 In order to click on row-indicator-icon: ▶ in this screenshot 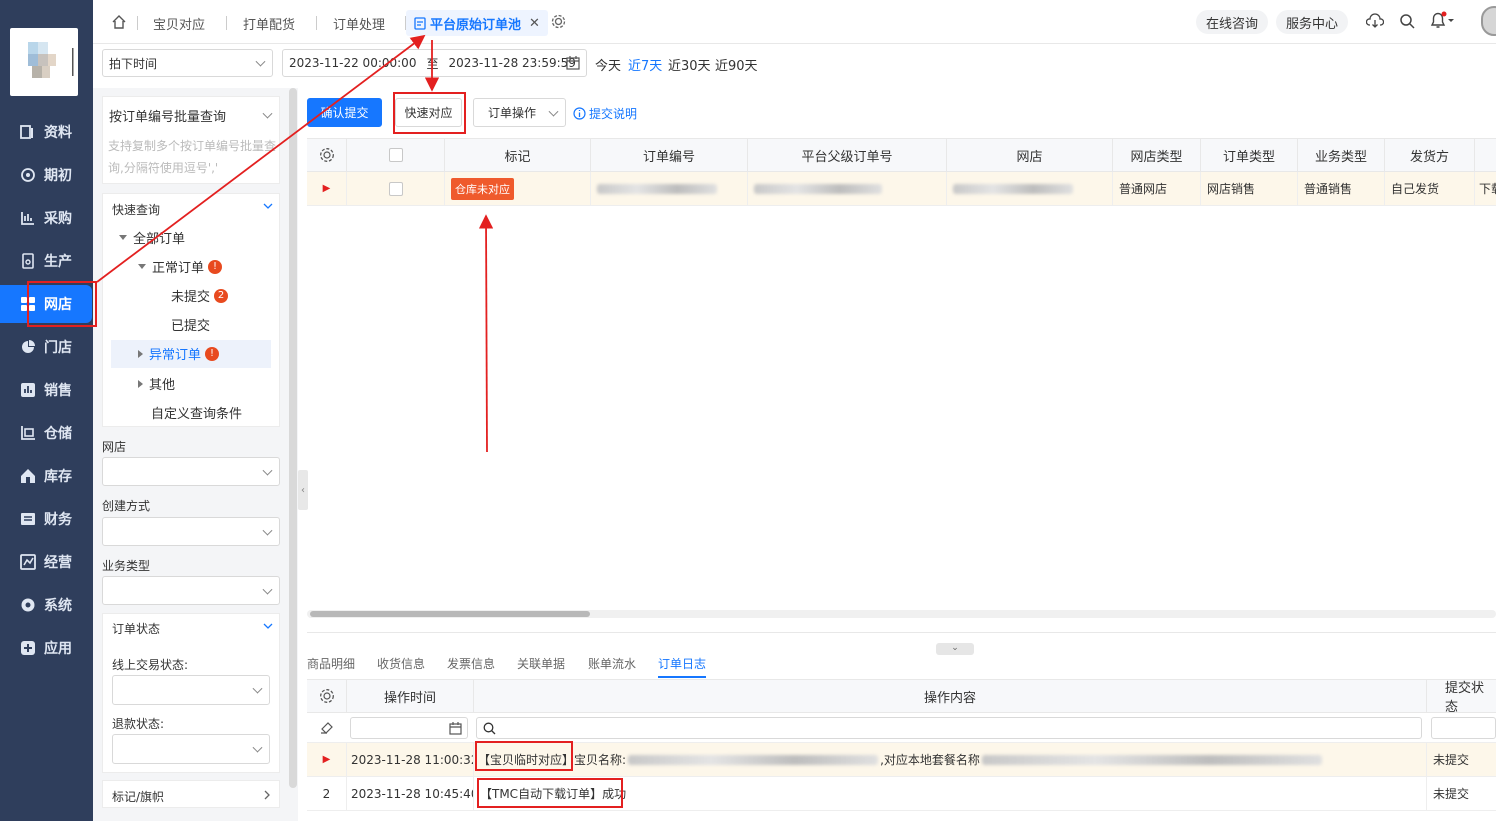, I will do `click(327, 188)`.